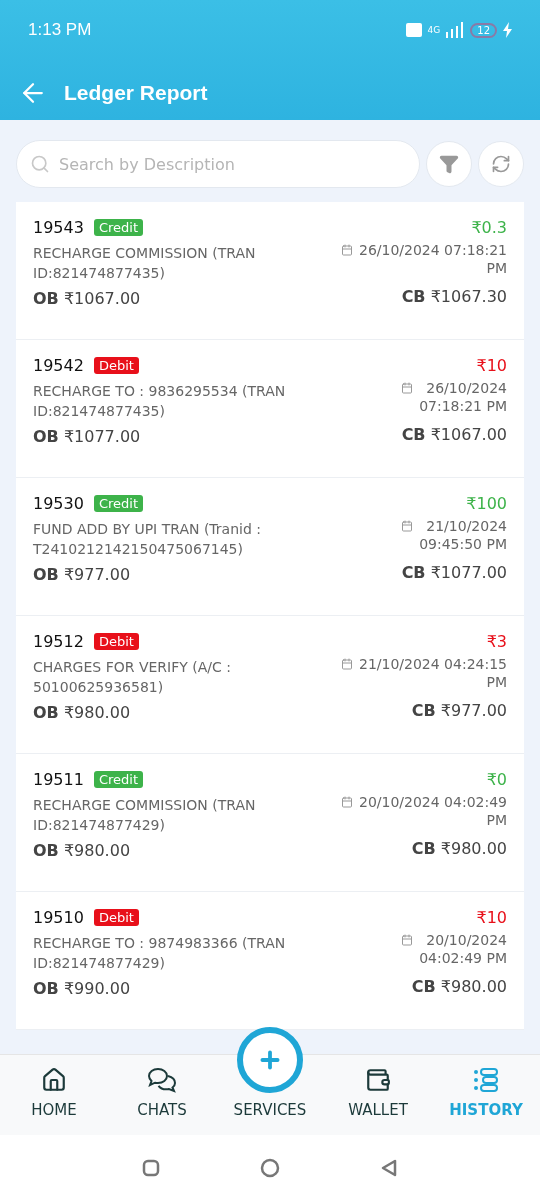  I want to click on transaction-id: 19512, so click(58, 641).